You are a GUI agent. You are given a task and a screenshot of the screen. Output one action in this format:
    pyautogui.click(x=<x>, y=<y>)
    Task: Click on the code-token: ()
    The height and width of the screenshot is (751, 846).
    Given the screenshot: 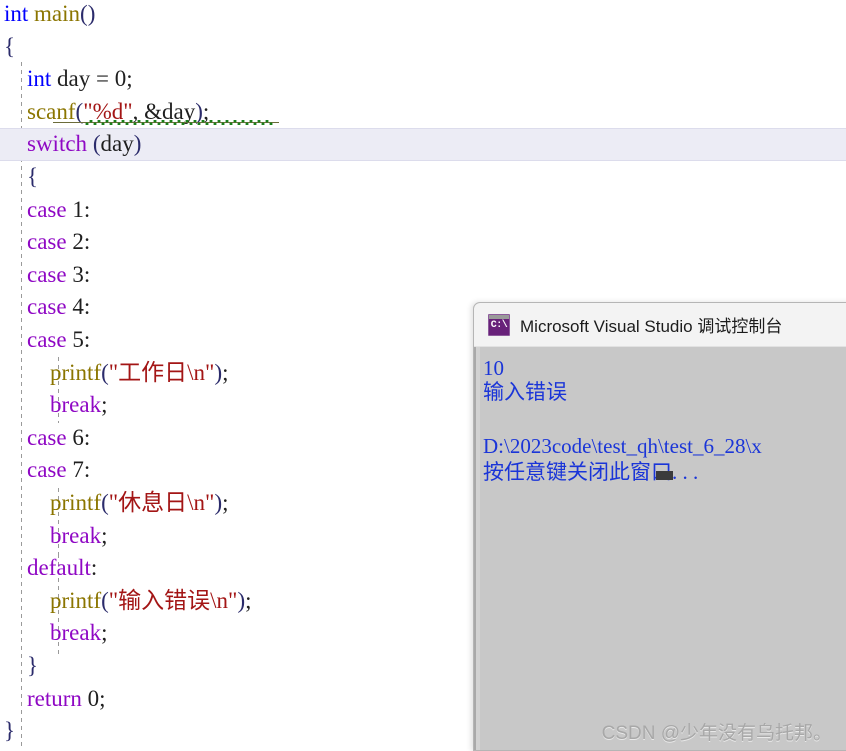 What is the action you would take?
    pyautogui.click(x=88, y=13)
    